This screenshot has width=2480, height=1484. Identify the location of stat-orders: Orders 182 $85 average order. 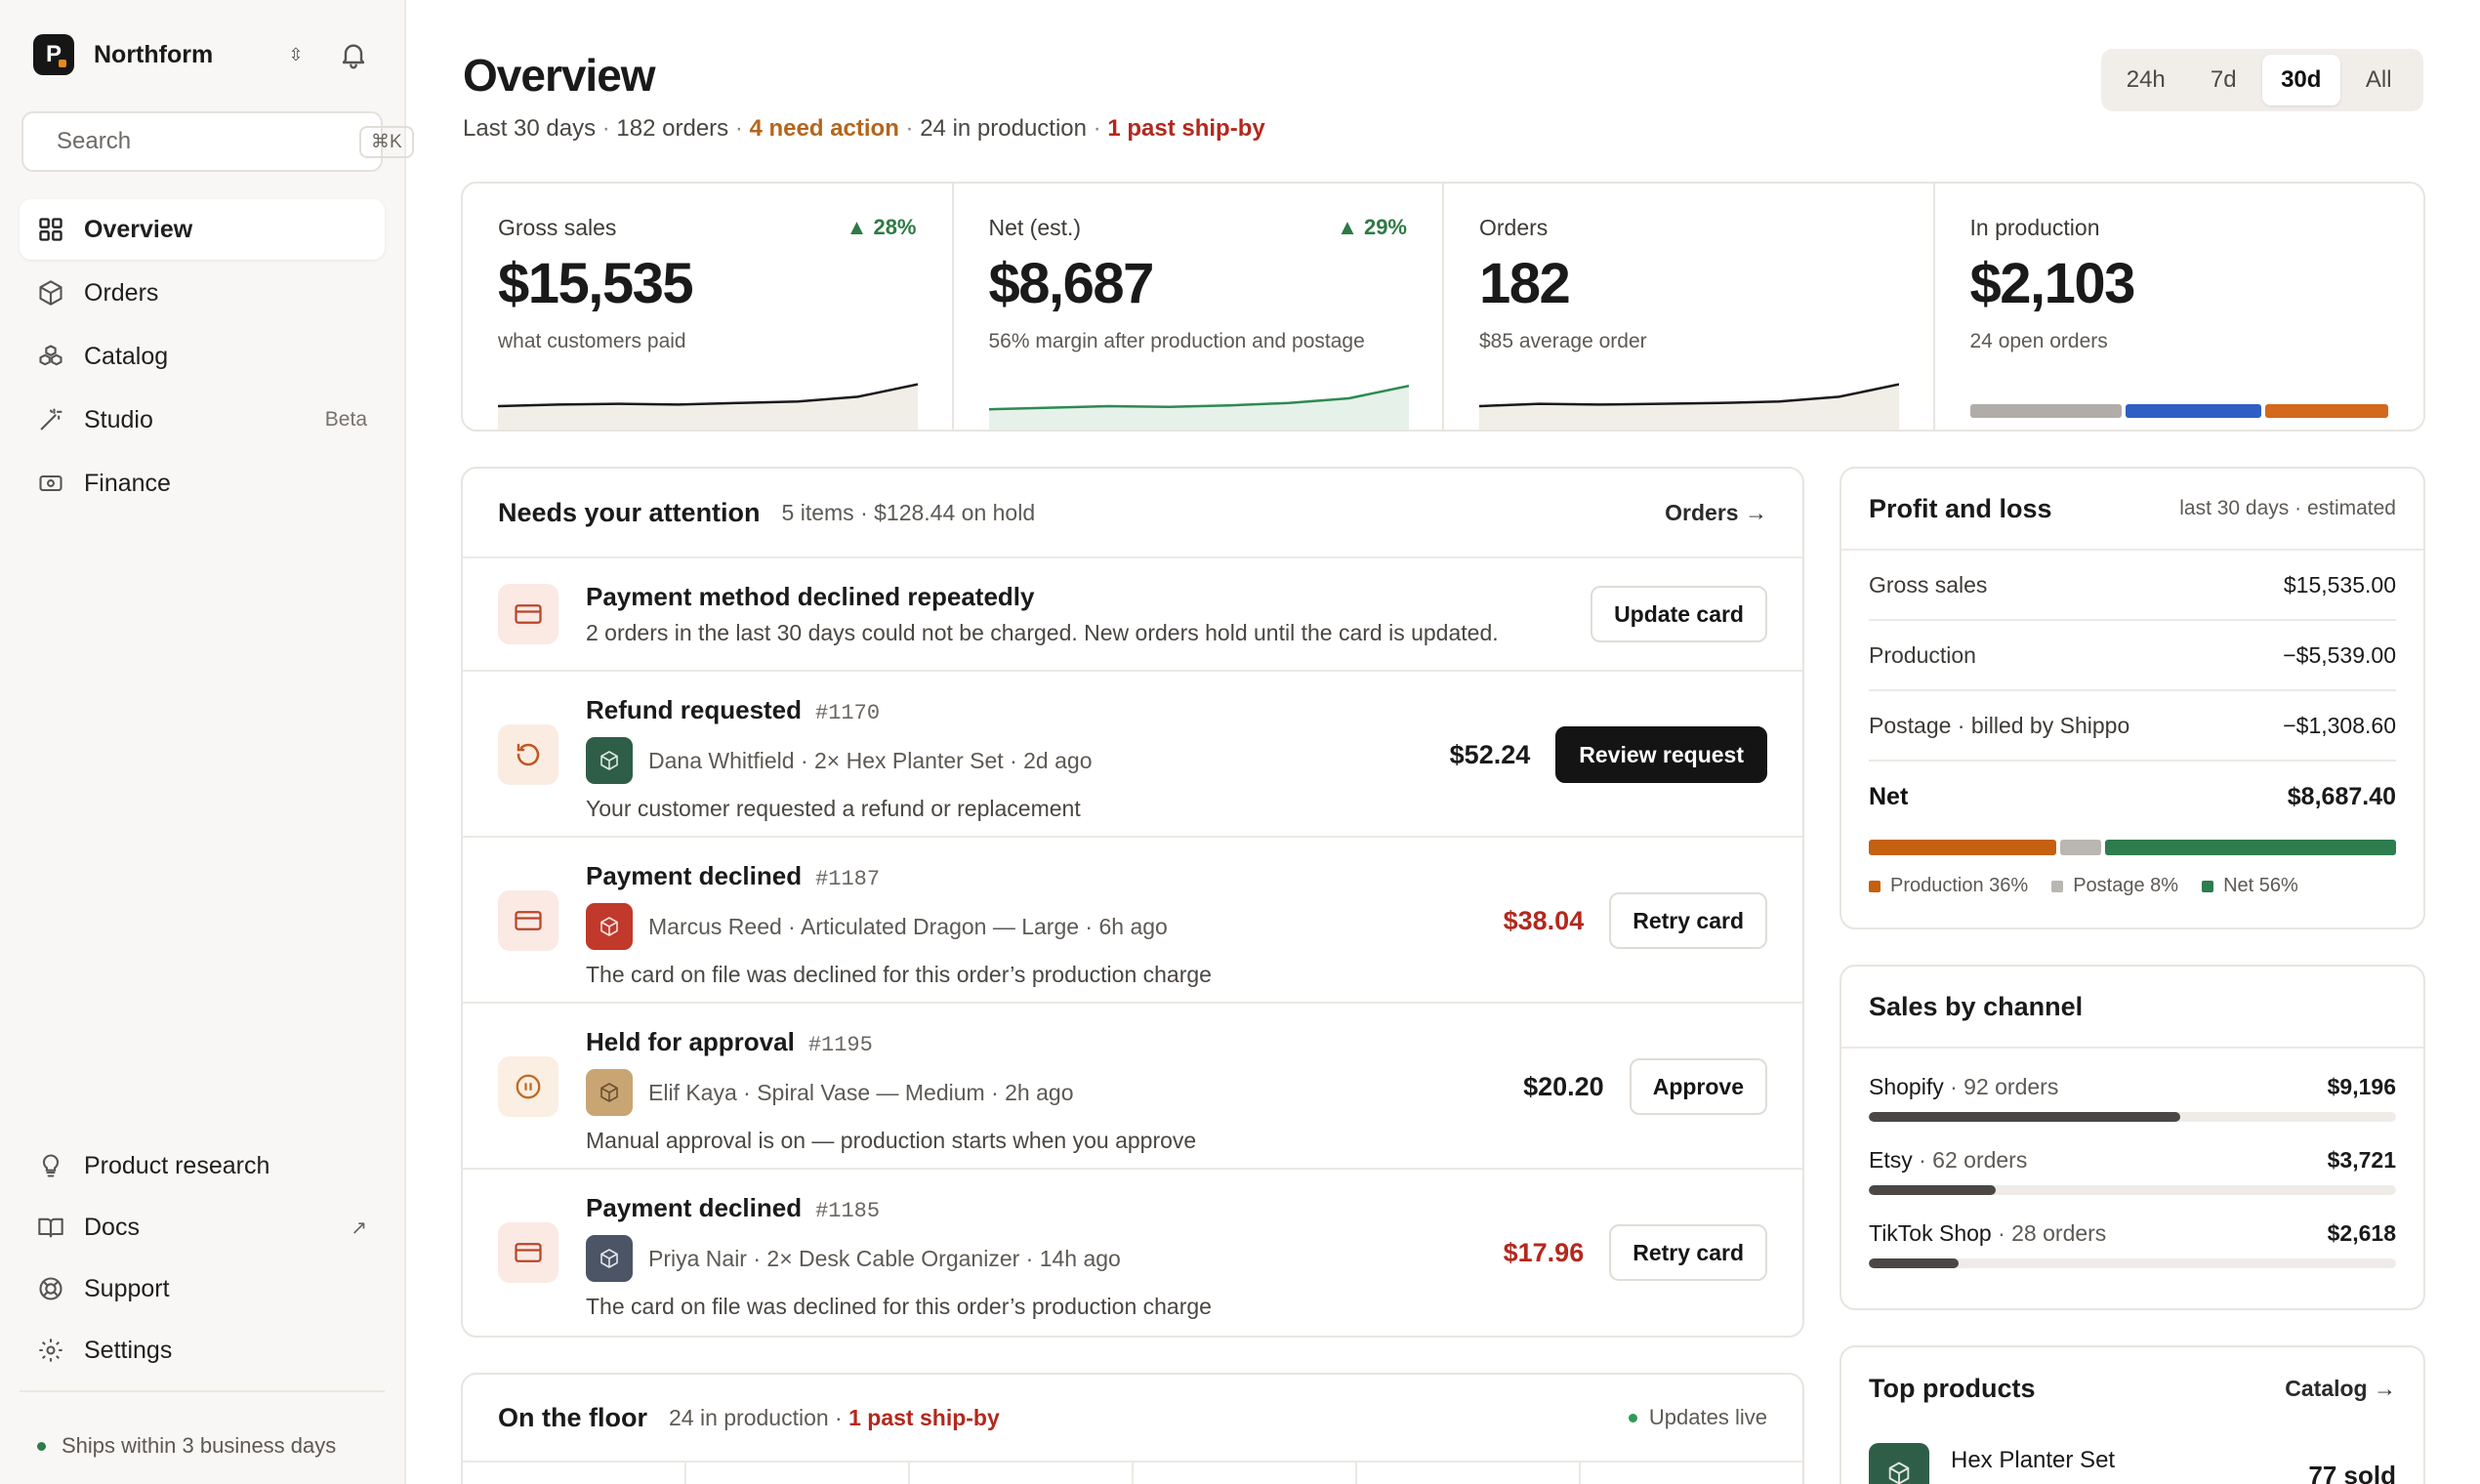
(1689, 307).